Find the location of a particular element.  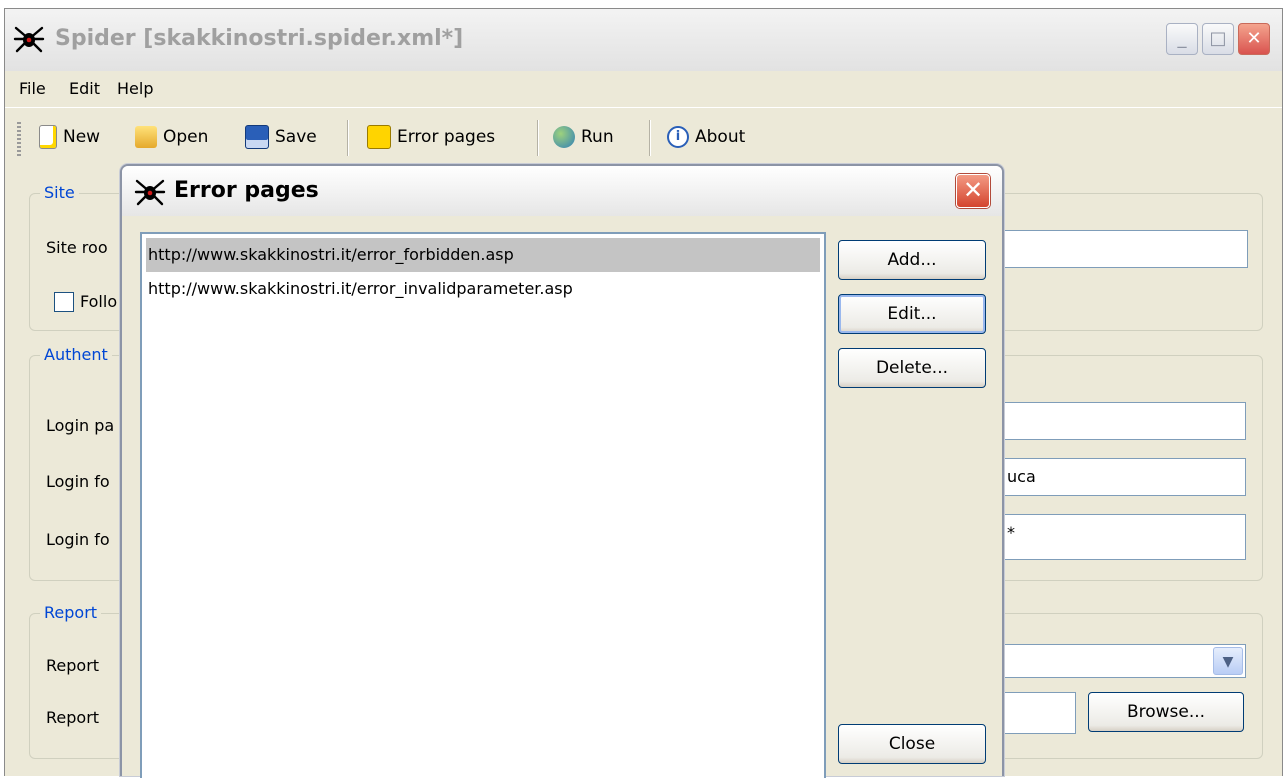

close-button: Close is located at coordinates (912, 744).